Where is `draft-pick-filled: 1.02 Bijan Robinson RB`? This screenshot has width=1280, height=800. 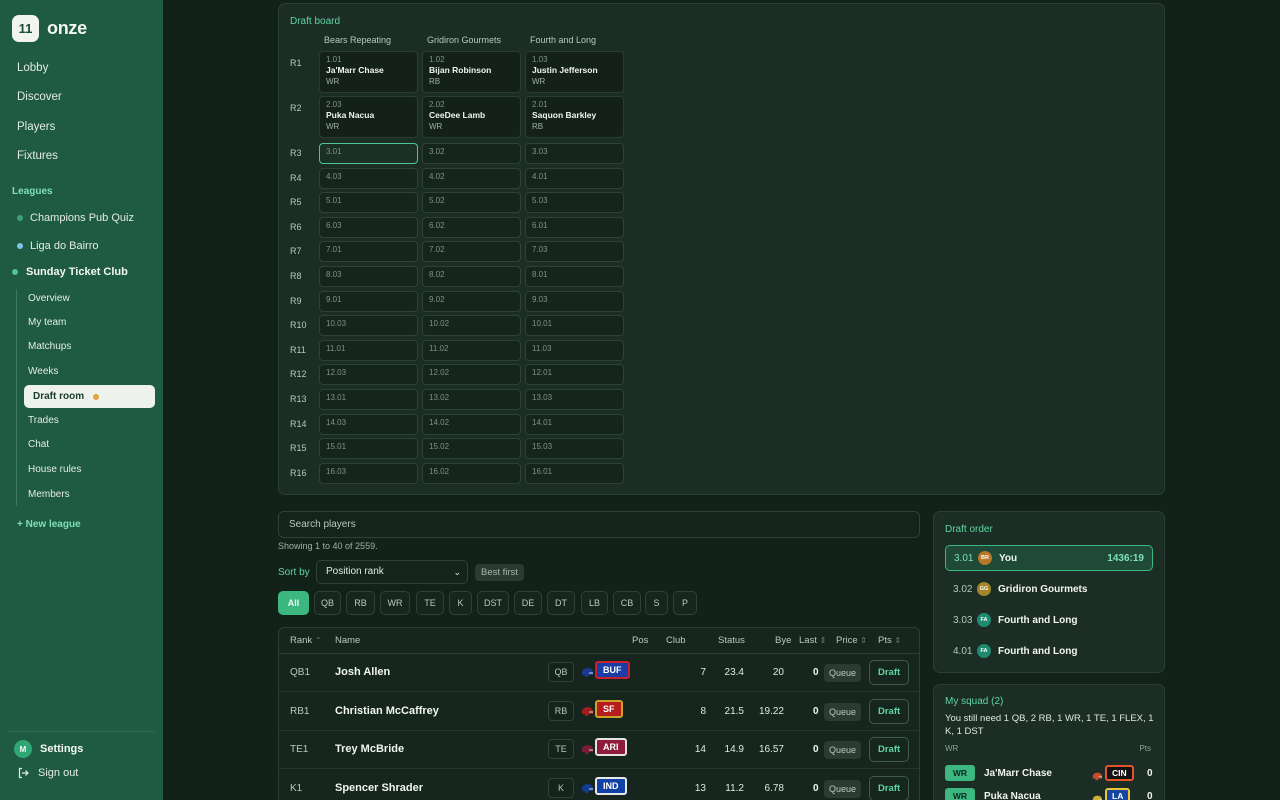
draft-pick-filled: 1.02 Bijan Robinson RB is located at coordinates (471, 72).